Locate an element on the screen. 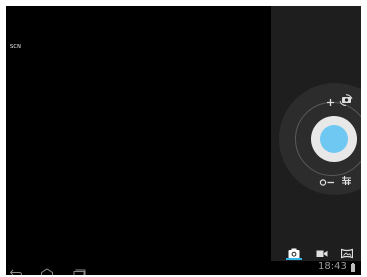  back-icon is located at coordinates (16, 269).